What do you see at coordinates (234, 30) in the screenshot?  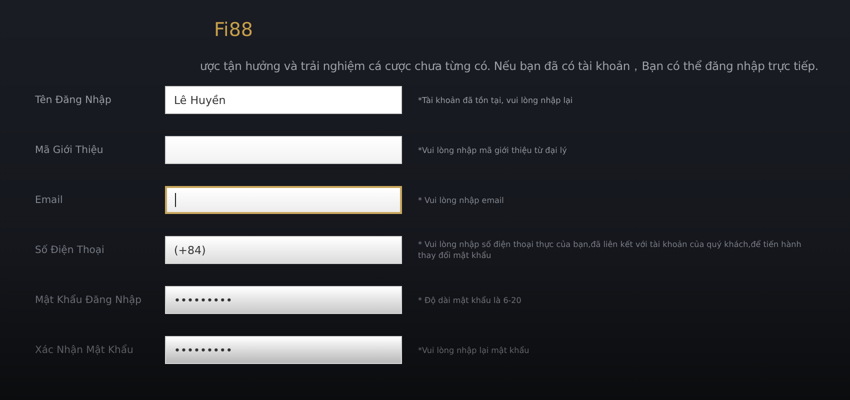 I see `page-title: Fi88` at bounding box center [234, 30].